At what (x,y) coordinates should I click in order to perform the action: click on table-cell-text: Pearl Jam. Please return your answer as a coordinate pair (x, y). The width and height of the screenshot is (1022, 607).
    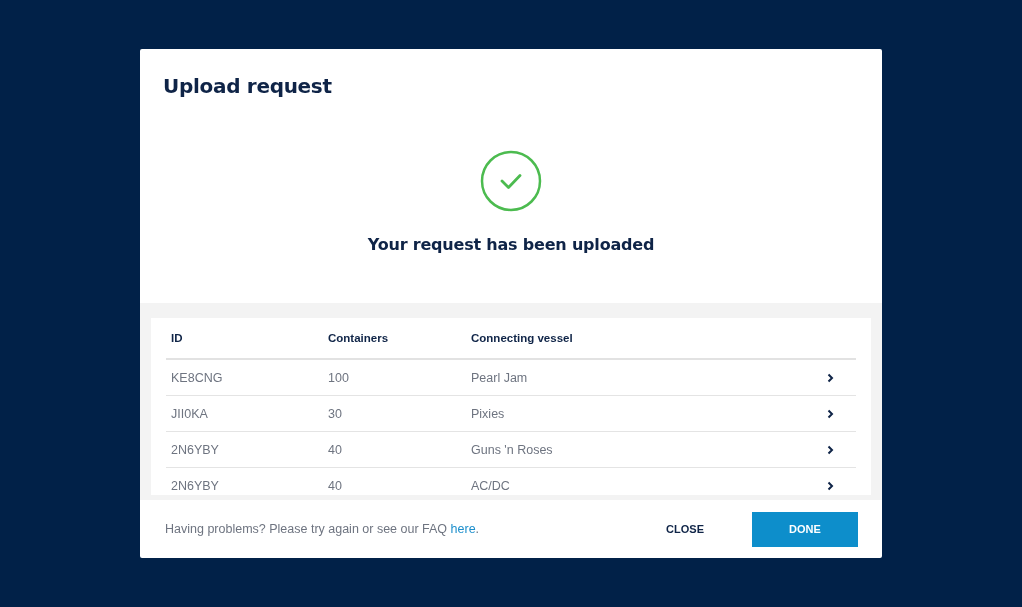
    Looking at the image, I should click on (500, 377).